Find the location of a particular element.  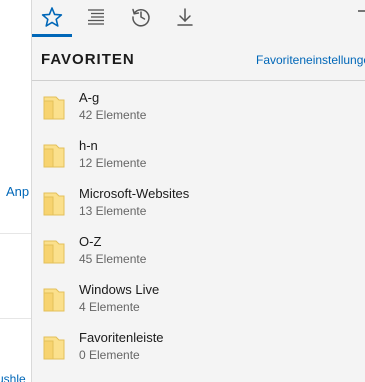

history-icon is located at coordinates (141, 17).